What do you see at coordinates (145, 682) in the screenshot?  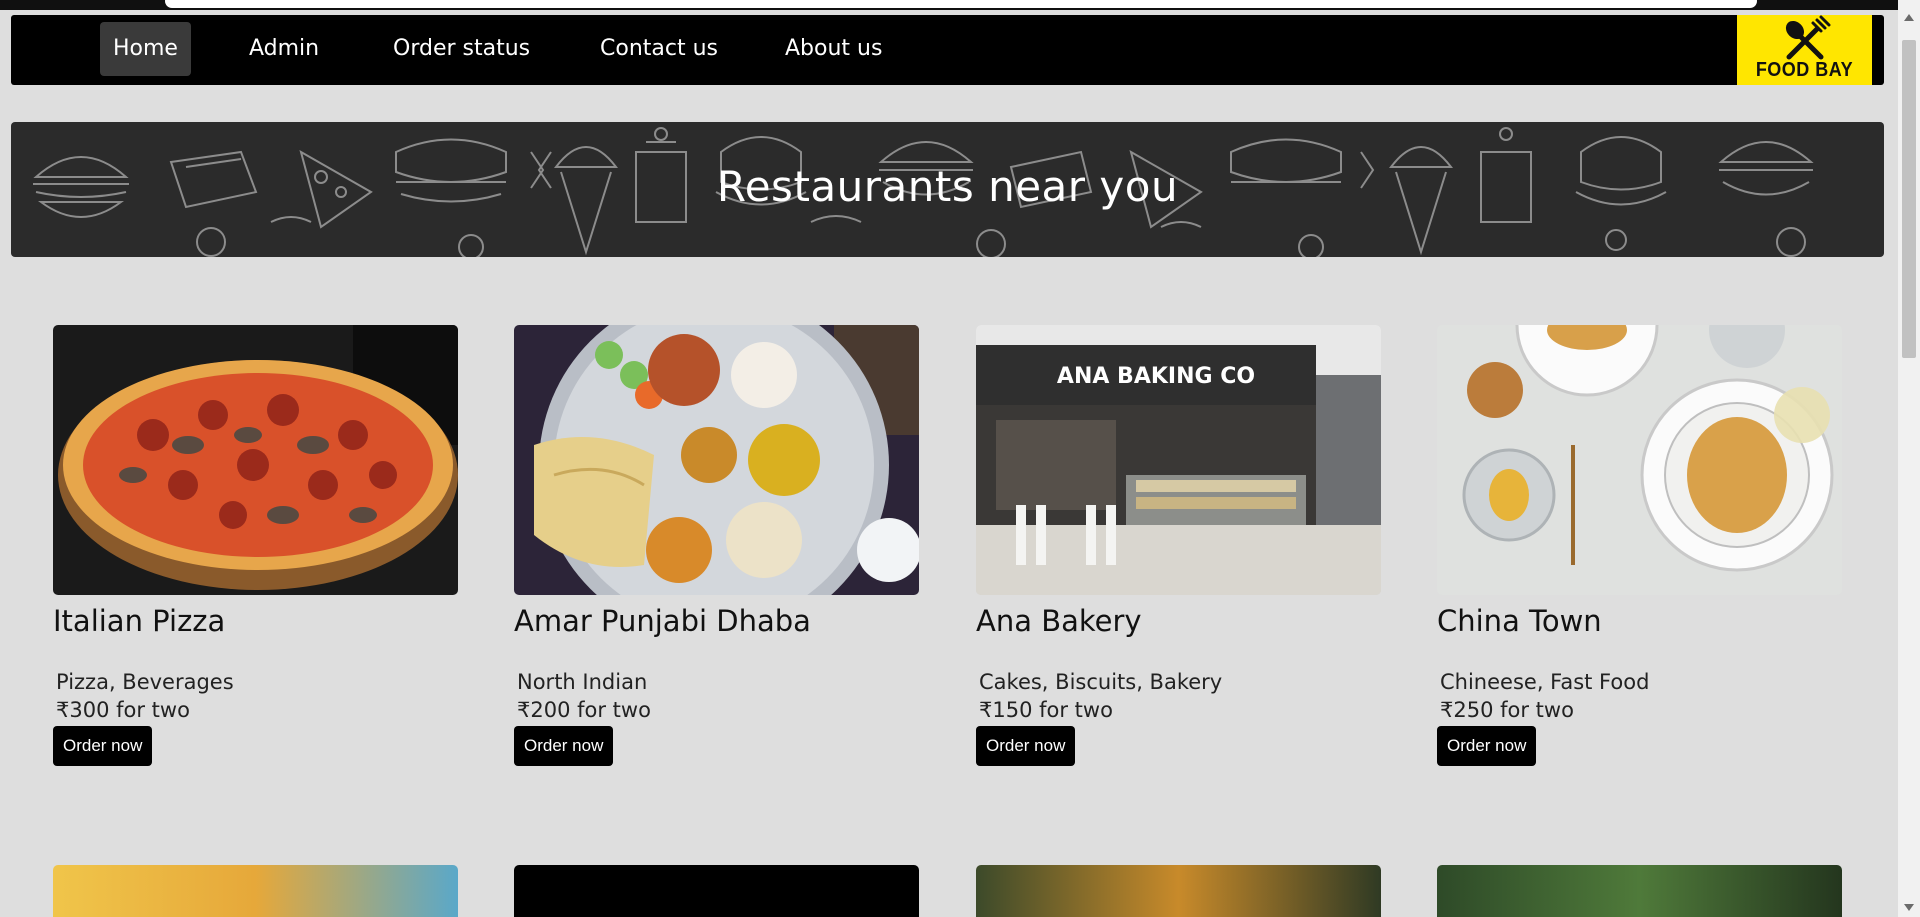 I see `restaurant-cuisine: Pizza, Beverages` at bounding box center [145, 682].